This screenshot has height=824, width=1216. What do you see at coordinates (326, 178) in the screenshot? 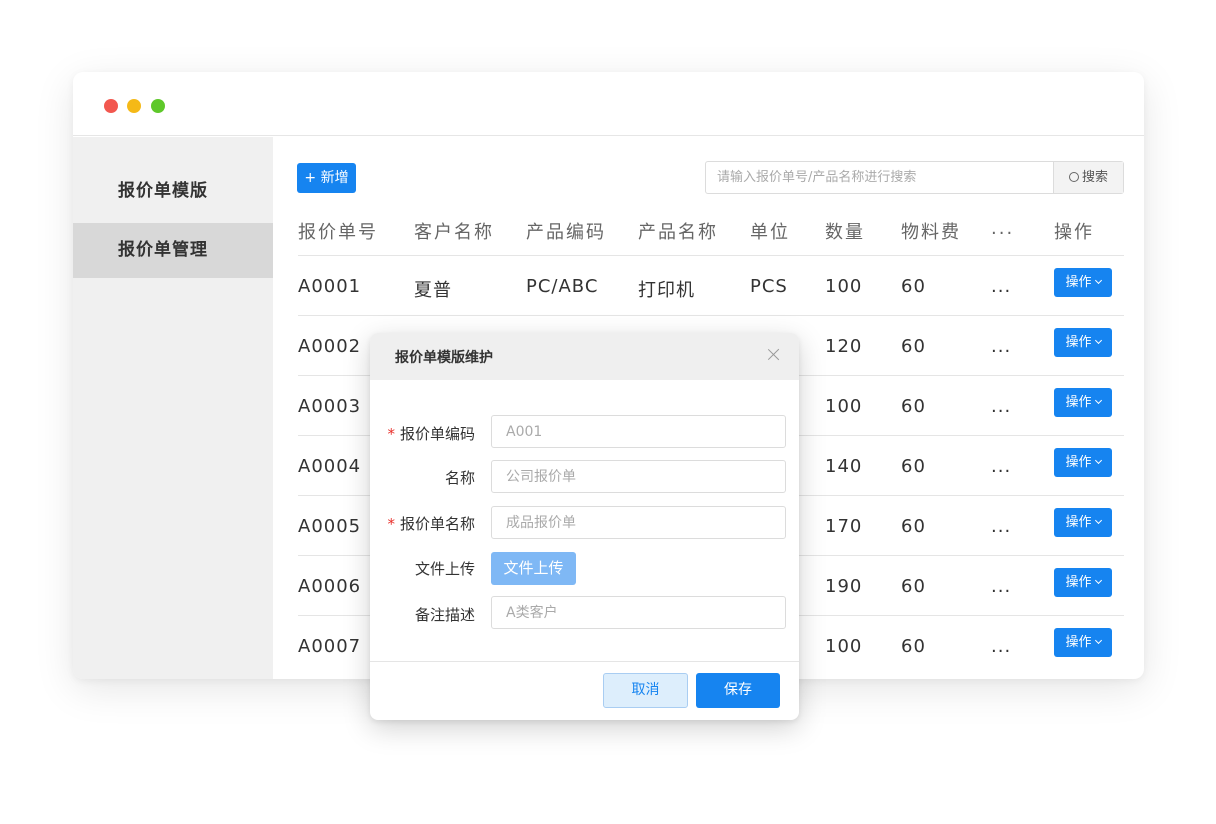
I see `add-button: + 新增` at bounding box center [326, 178].